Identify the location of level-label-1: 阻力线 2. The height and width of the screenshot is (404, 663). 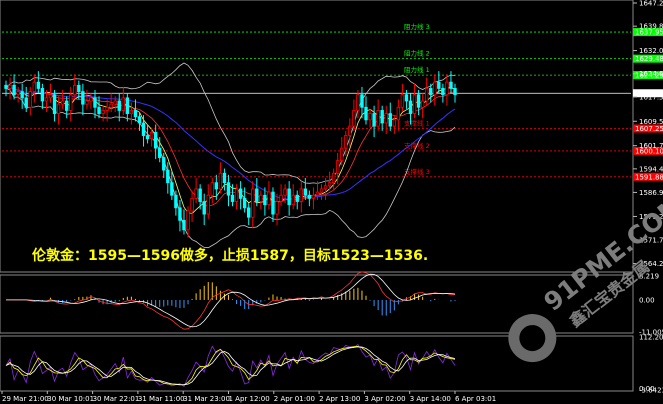
(417, 53).